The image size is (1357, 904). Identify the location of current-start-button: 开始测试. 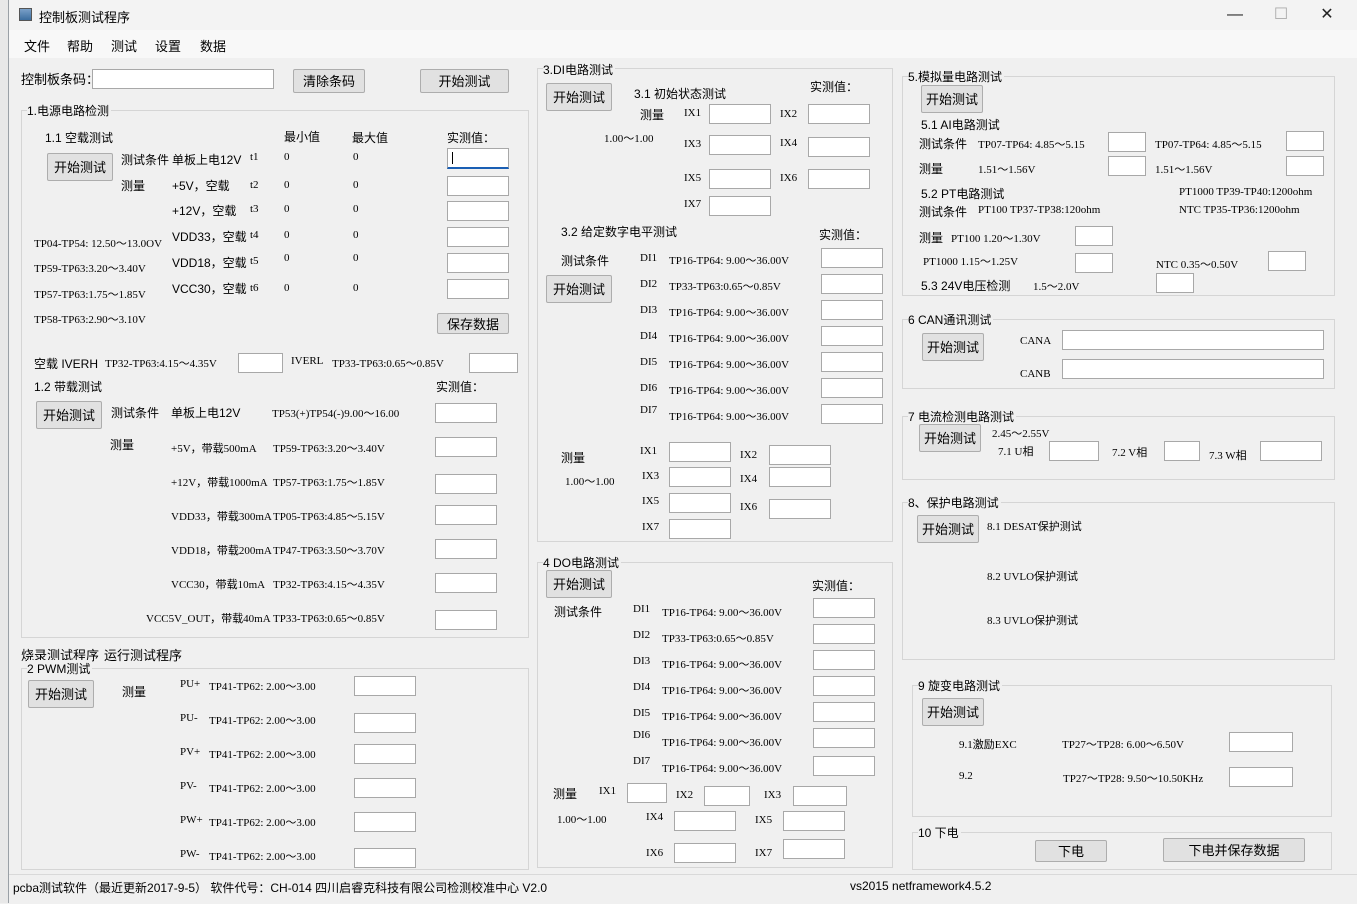
(950, 438).